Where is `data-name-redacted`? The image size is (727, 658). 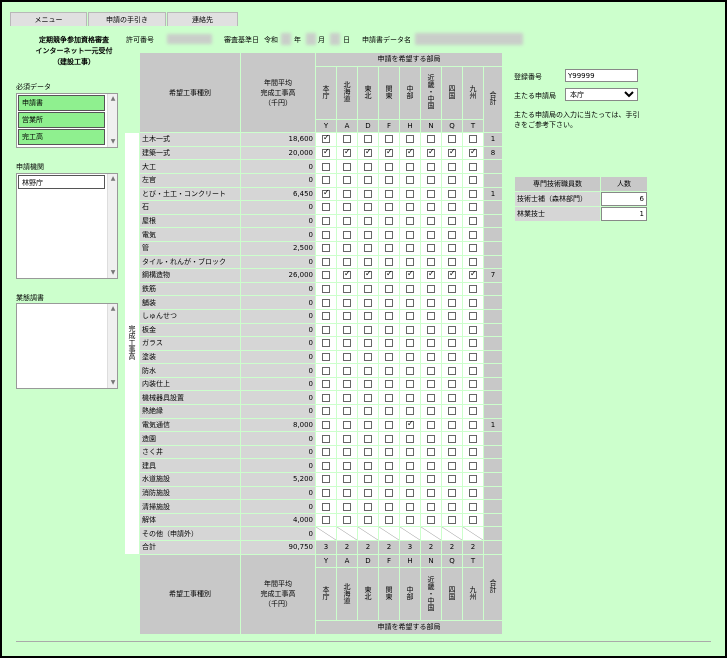
data-name-redacted is located at coordinates (469, 39).